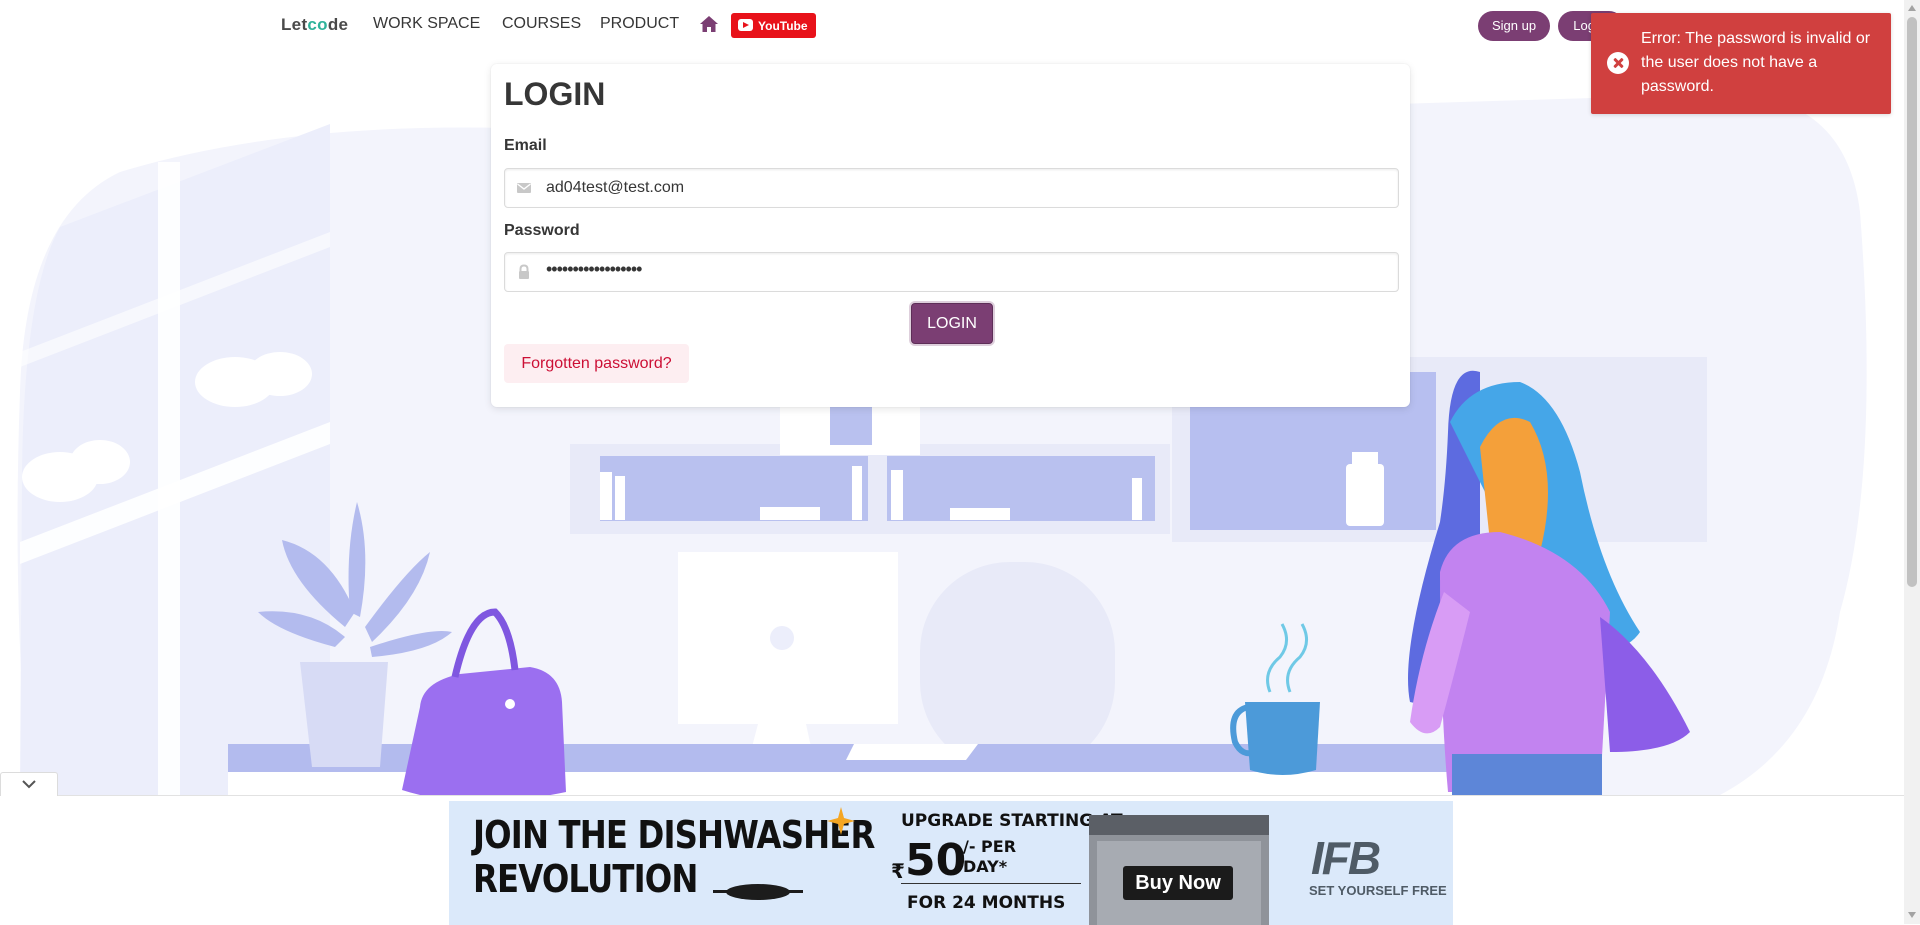 The height and width of the screenshot is (925, 1920). Describe the element at coordinates (524, 188) in the screenshot. I see `envelope-icon` at that location.